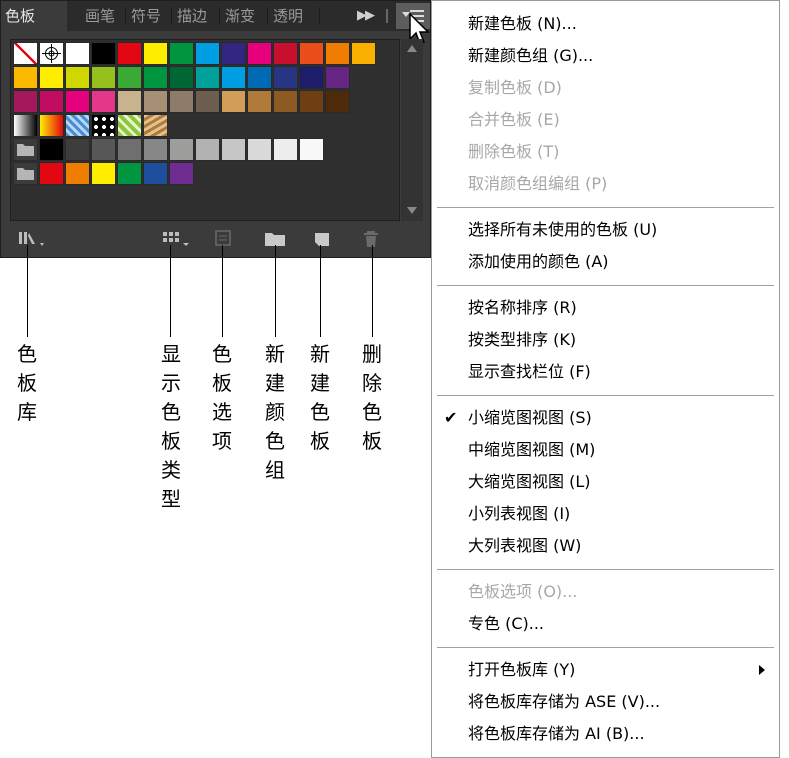  I want to click on menu-item: 大缩览图视图 (L), so click(529, 482).